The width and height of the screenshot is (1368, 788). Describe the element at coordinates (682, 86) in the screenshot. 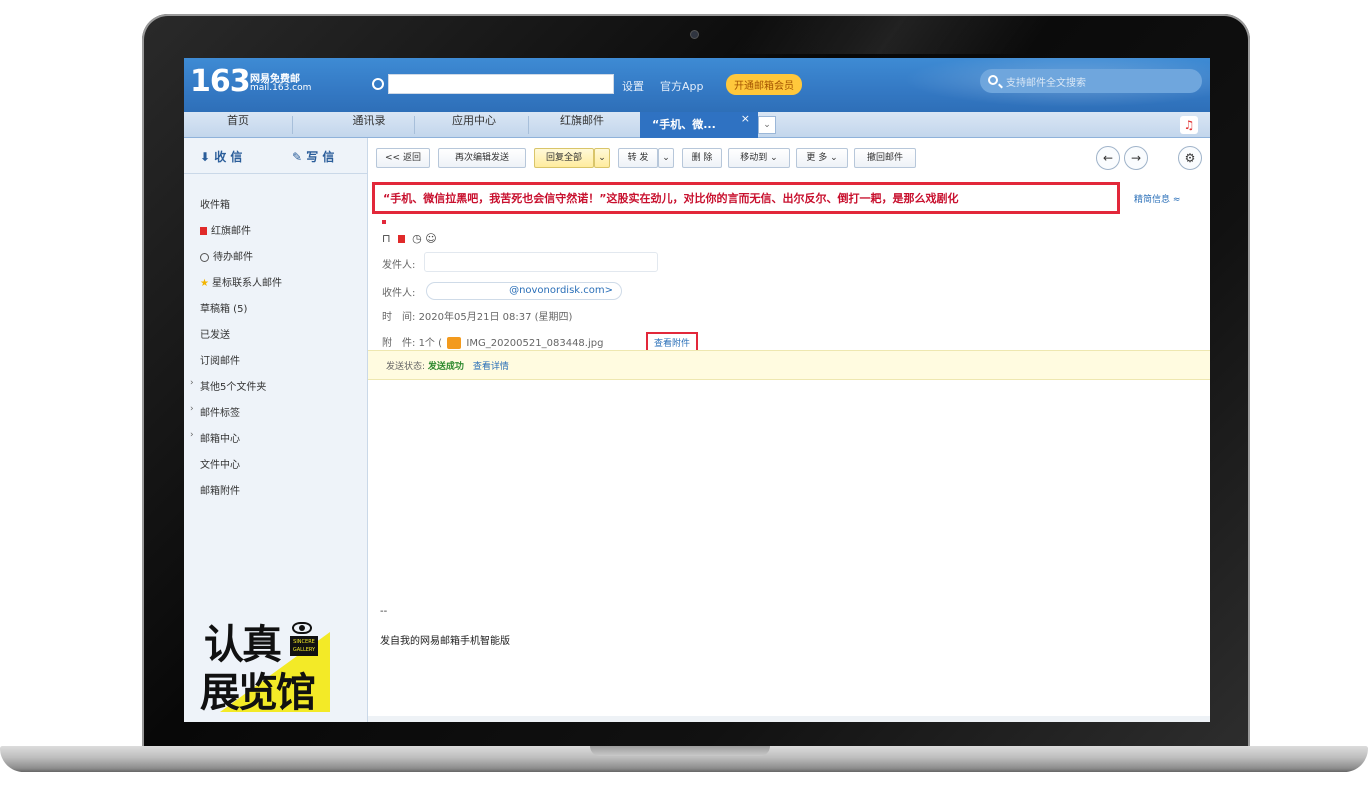

I see `official-app-link: 官方App` at that location.